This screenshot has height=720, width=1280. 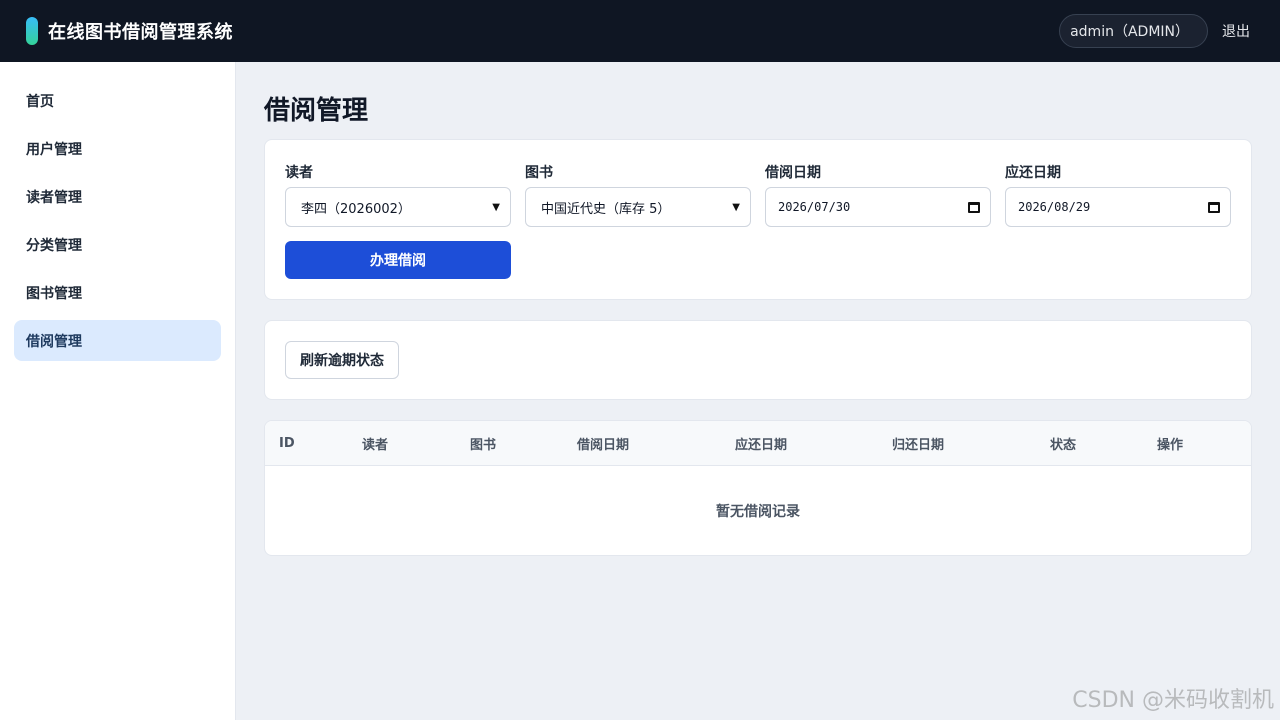 I want to click on borrow-date-field: 借阅日期 2026/07/30, so click(x=878, y=194).